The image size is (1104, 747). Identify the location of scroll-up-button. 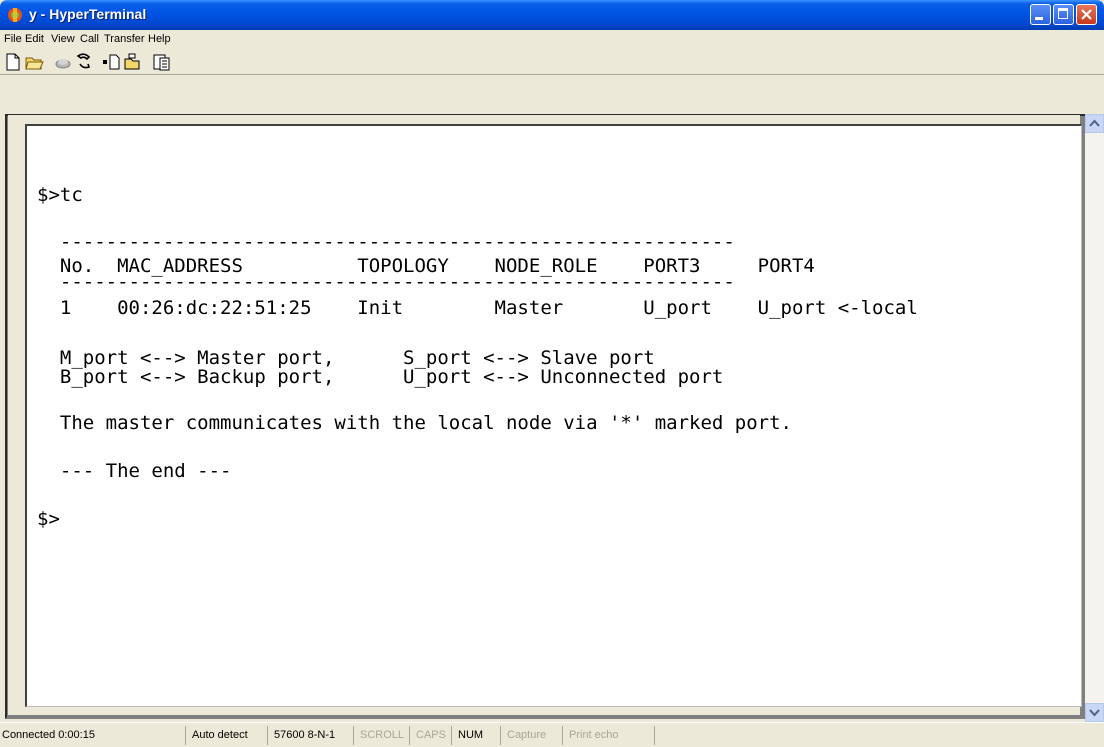
(1094, 123).